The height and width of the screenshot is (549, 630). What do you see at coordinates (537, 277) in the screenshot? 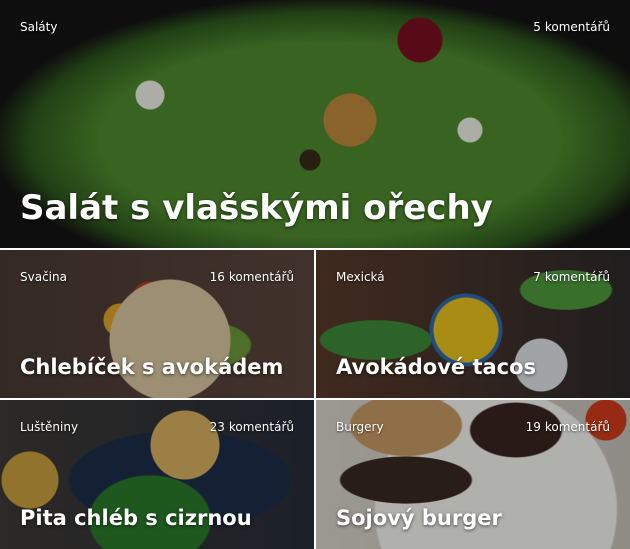
I see `comments-count: 7` at bounding box center [537, 277].